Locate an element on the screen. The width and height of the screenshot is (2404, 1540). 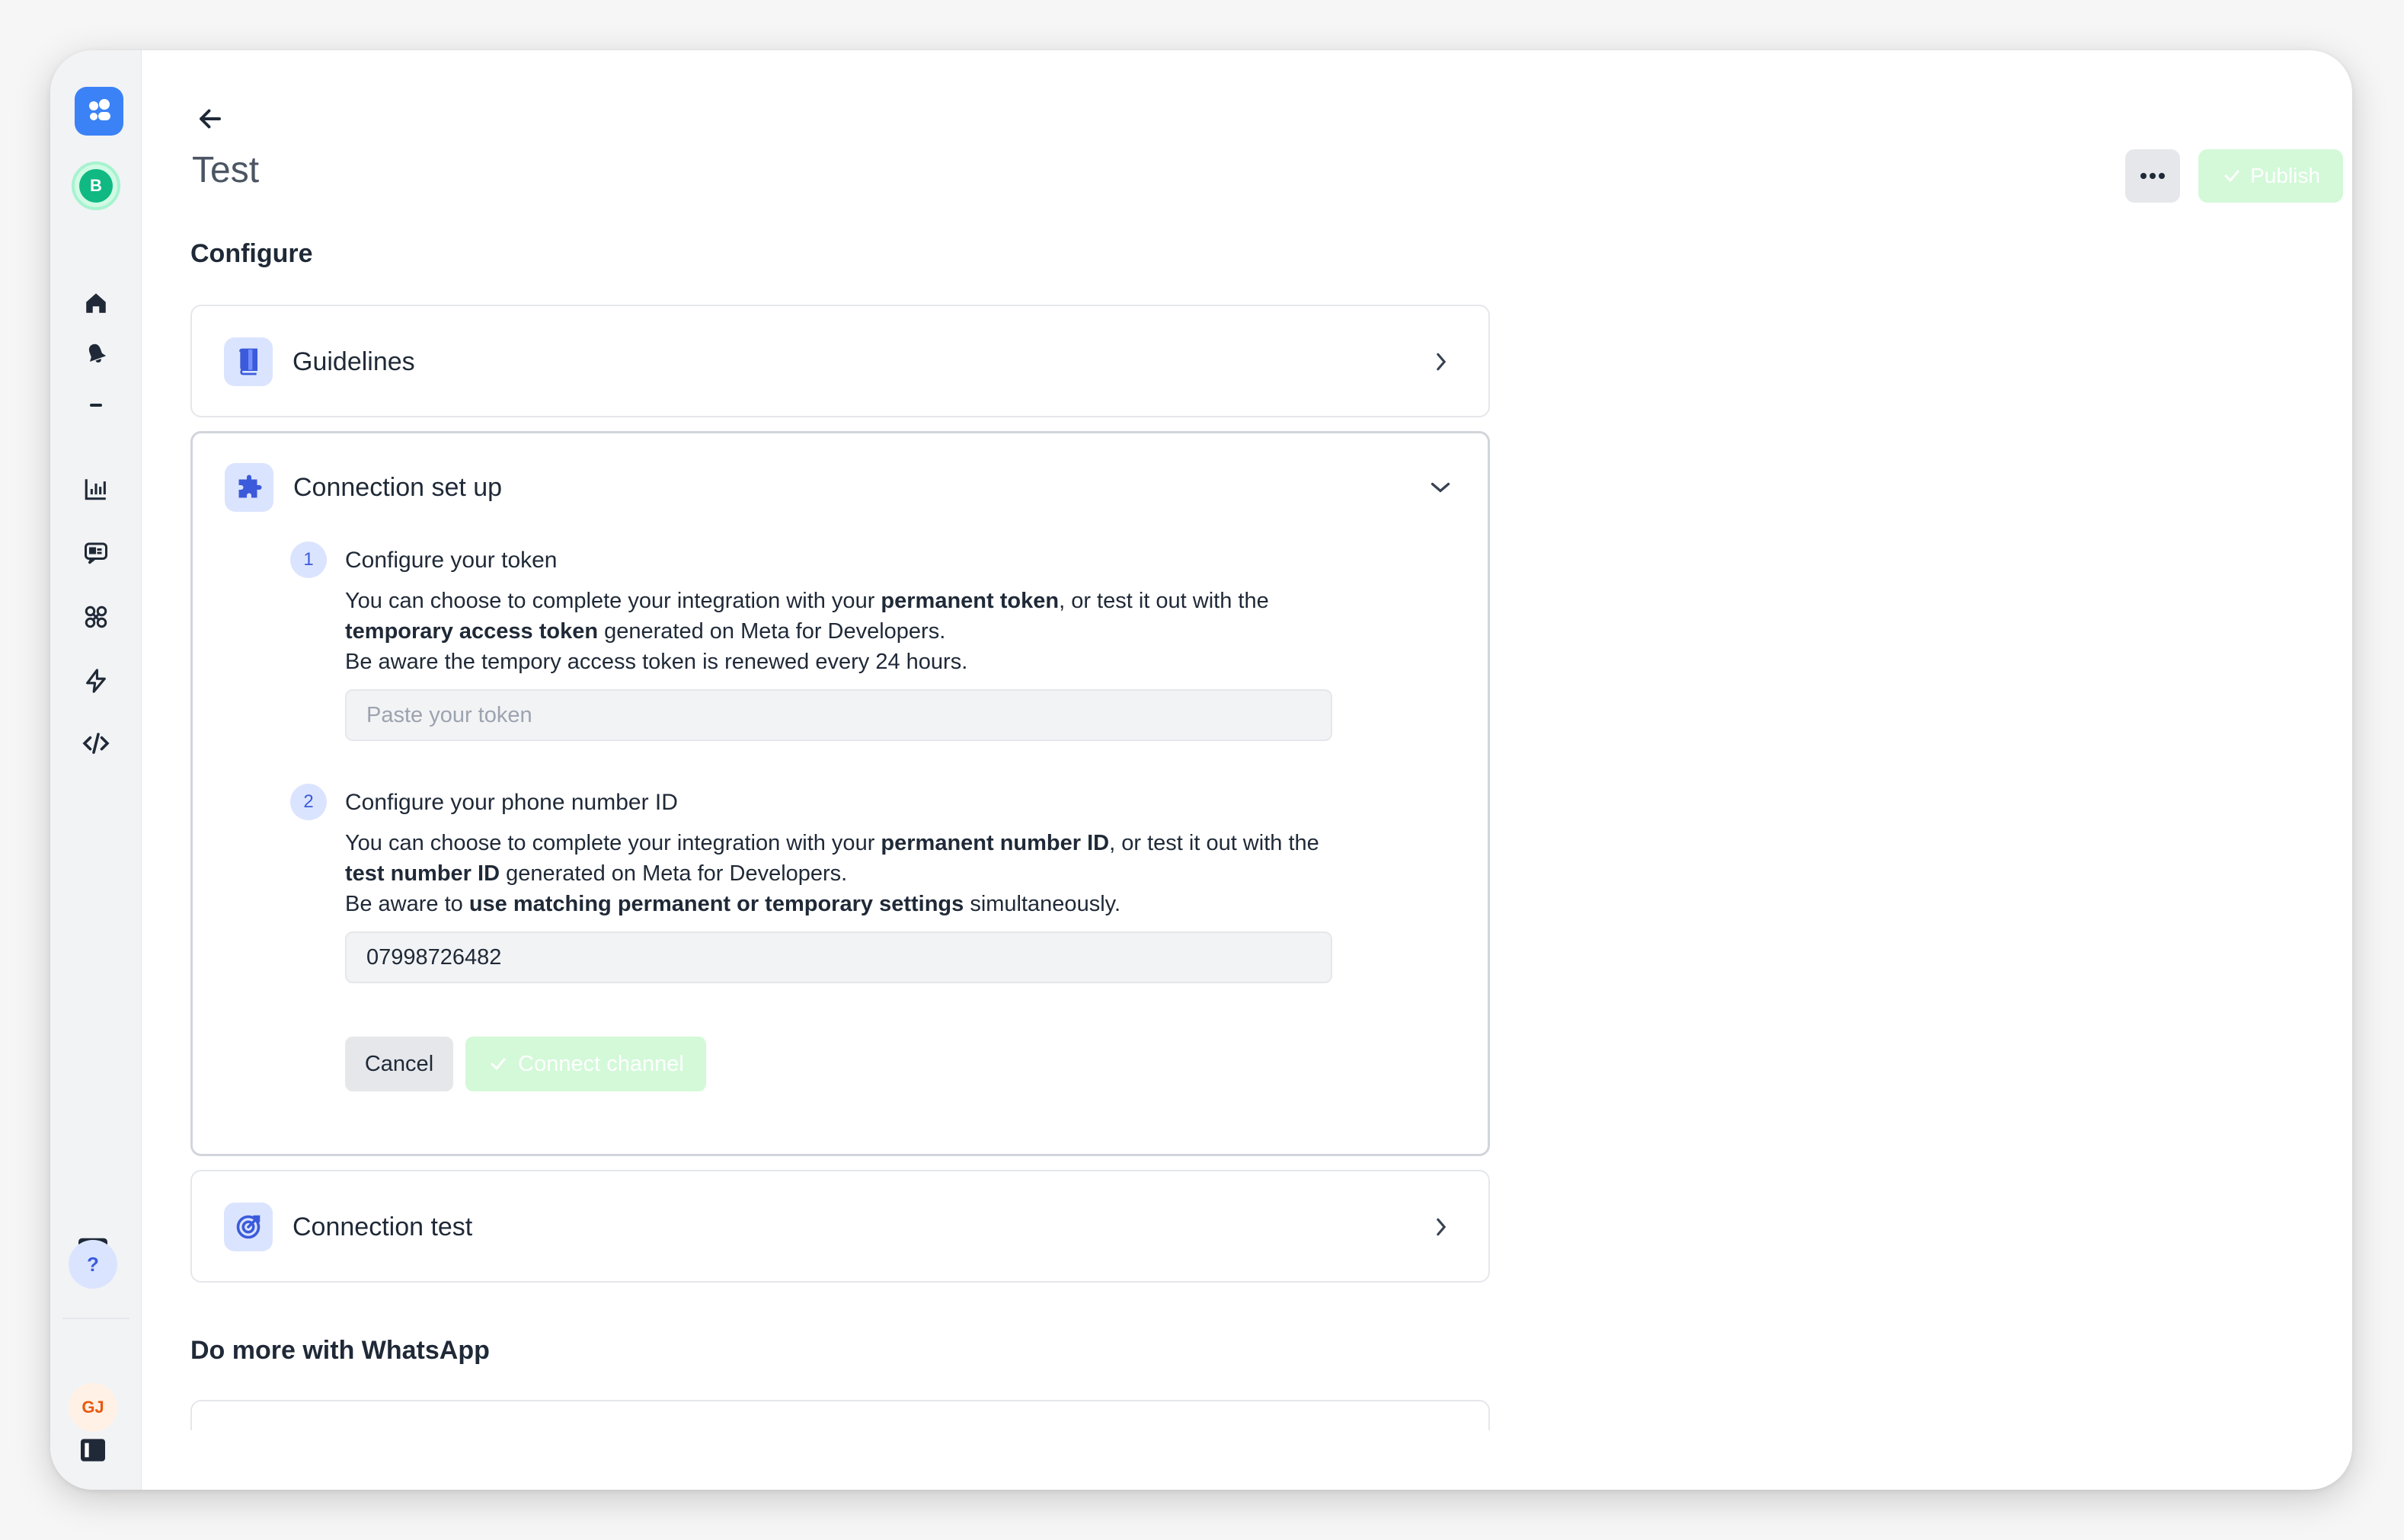
back-button is located at coordinates (210, 119).